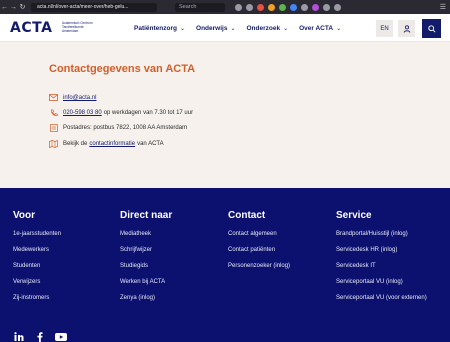 This screenshot has height=342, width=450. I want to click on contact-info-suffix: van ACTA, so click(150, 143).